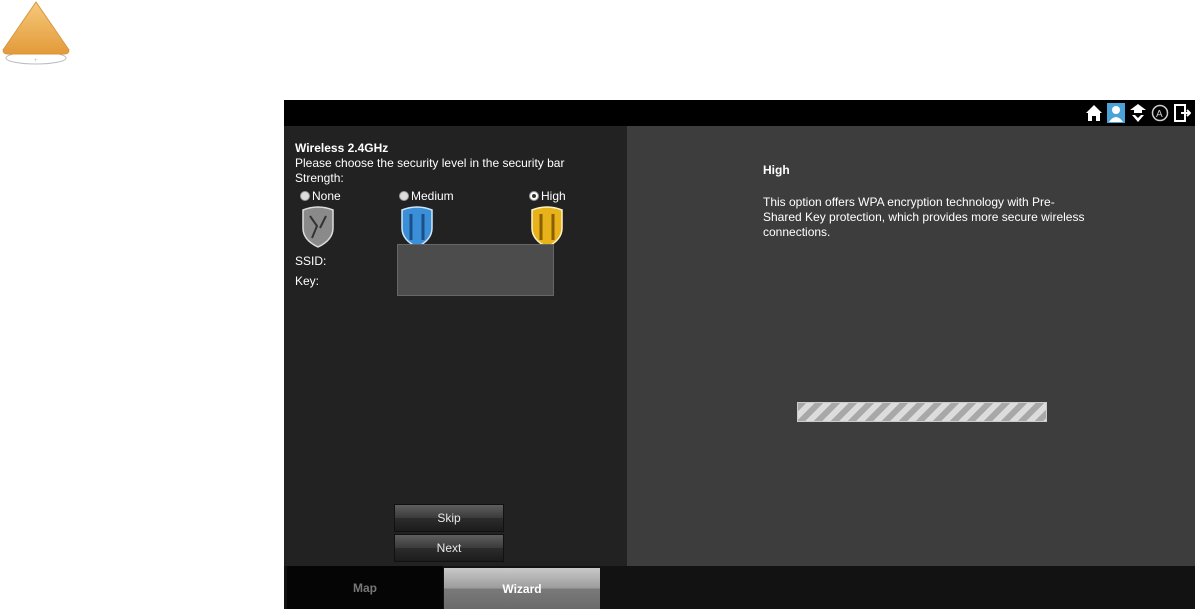 This screenshot has height=609, width=1195. Describe the element at coordinates (1182, 113) in the screenshot. I see `logout-icon` at that location.